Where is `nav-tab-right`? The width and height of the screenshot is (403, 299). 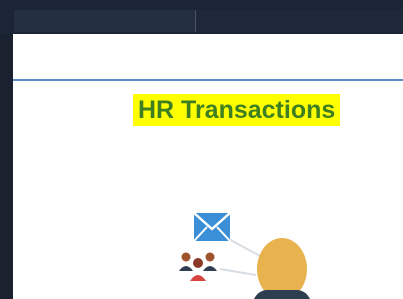 nav-tab-right is located at coordinates (299, 21).